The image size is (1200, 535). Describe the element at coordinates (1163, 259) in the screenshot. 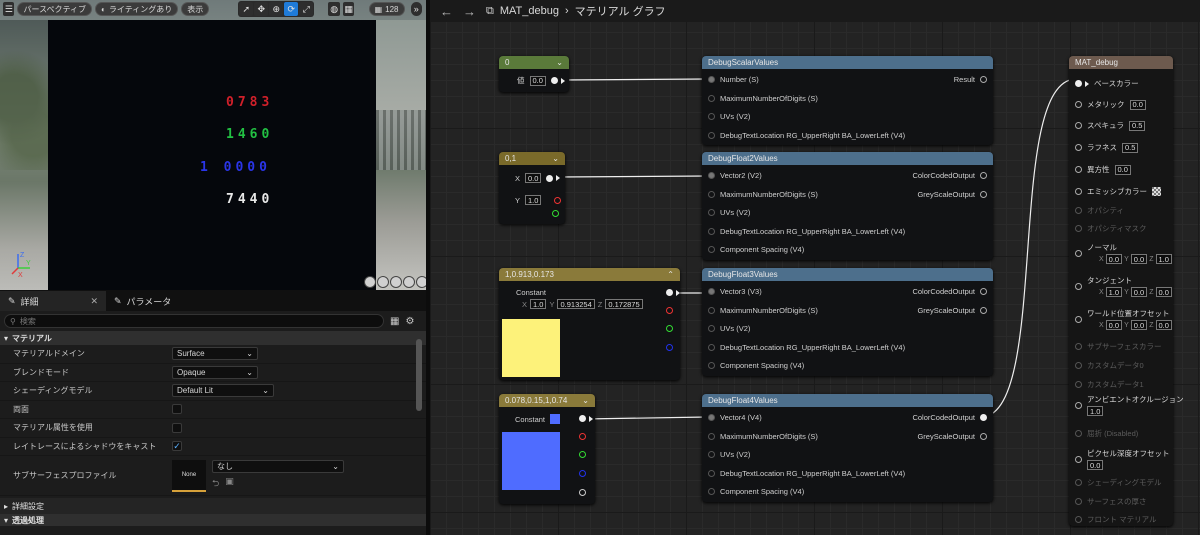

I see `normal-z-field: 1.0` at that location.